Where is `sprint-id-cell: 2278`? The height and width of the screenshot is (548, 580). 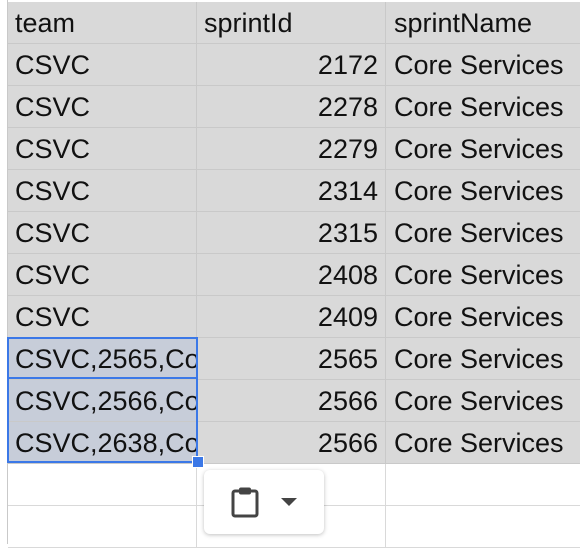
sprint-id-cell: 2278 is located at coordinates (291, 107).